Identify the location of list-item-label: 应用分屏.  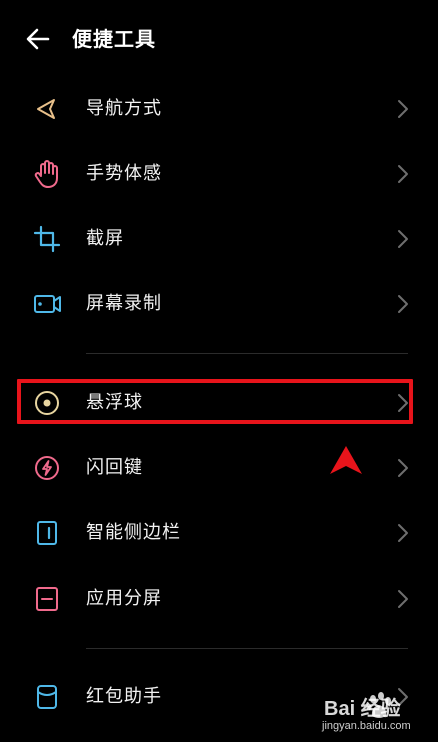
(124, 598).